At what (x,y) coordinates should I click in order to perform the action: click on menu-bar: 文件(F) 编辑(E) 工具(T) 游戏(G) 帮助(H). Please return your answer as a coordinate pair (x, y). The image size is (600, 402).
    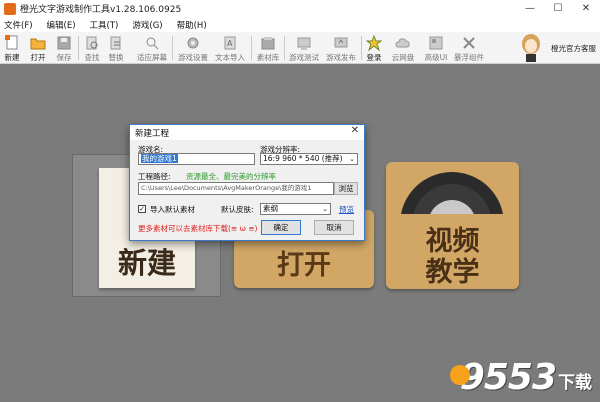
    Looking at the image, I should click on (300, 24).